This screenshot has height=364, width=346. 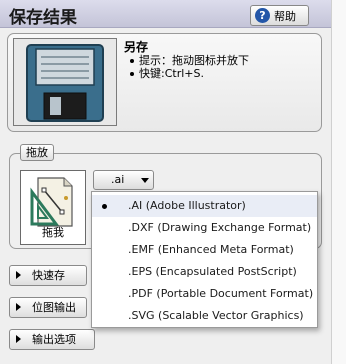 I want to click on format-option-label: .SVG (Scalable Vector Graphics), so click(x=216, y=315).